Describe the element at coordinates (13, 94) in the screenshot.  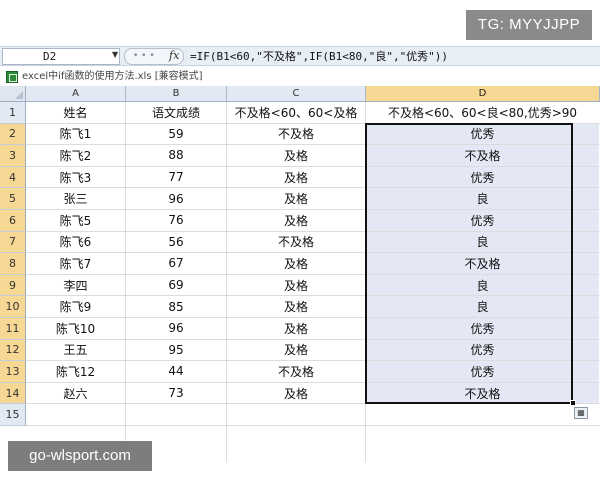
I see `select-all-corner` at that location.